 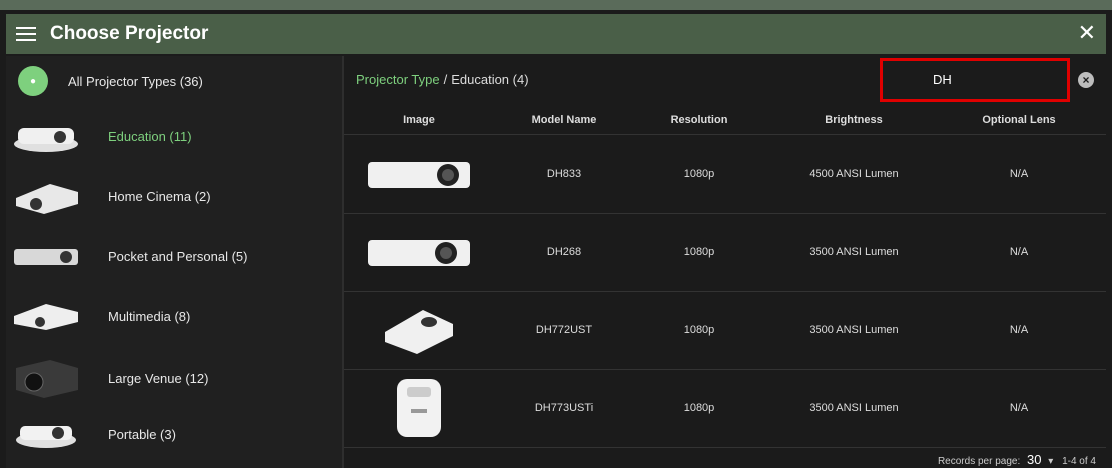 What do you see at coordinates (150, 136) in the screenshot?
I see `sidebar-item-label: Education (11)` at bounding box center [150, 136].